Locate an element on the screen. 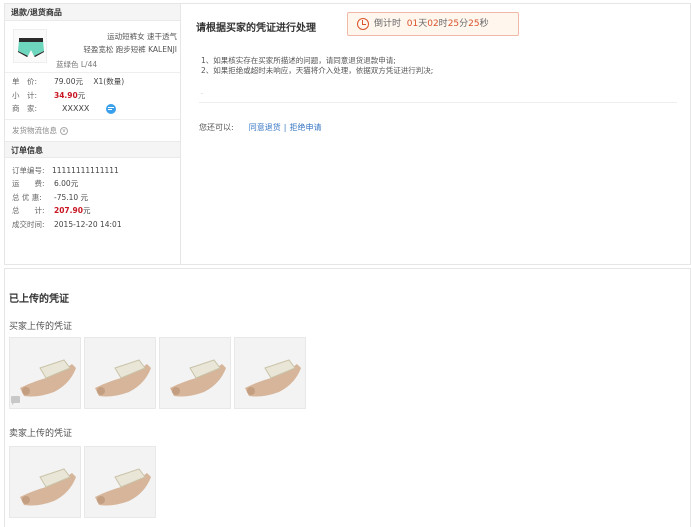 The width and height of the screenshot is (691, 527). merchant-row: 商 家: XXXXX is located at coordinates (92, 109).